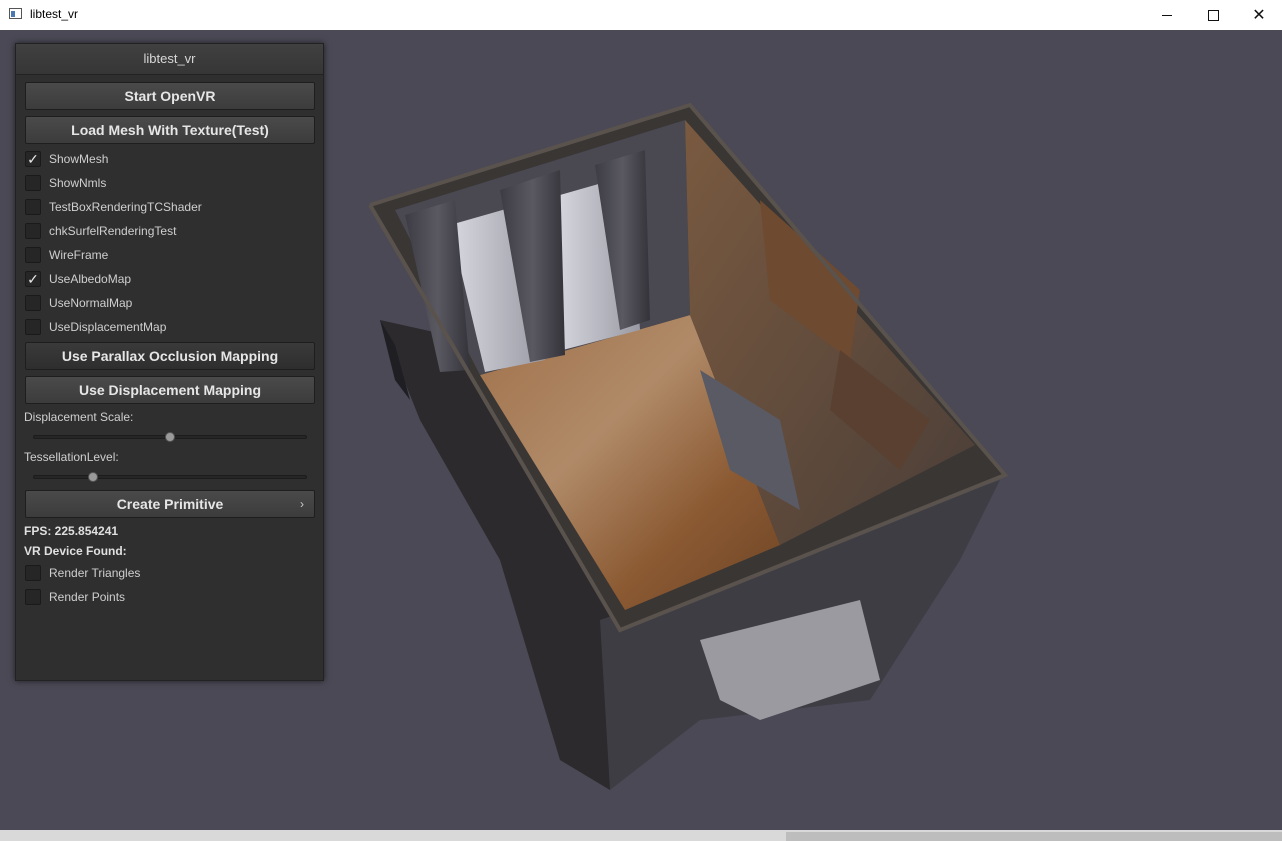 The image size is (1282, 841). What do you see at coordinates (71, 457) in the screenshot?
I see `tessellation-level-label: TessellationLevel:` at bounding box center [71, 457].